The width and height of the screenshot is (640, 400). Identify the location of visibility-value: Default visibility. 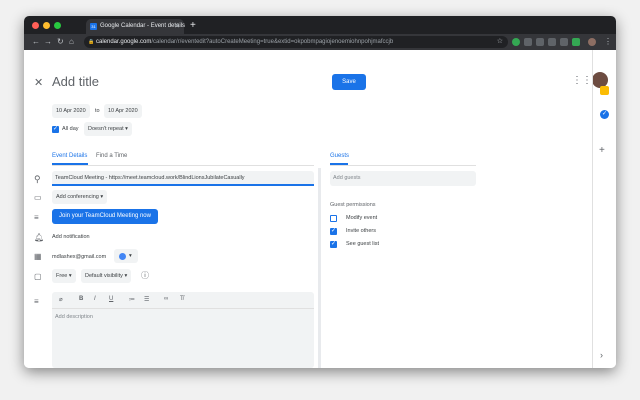
(104, 276).